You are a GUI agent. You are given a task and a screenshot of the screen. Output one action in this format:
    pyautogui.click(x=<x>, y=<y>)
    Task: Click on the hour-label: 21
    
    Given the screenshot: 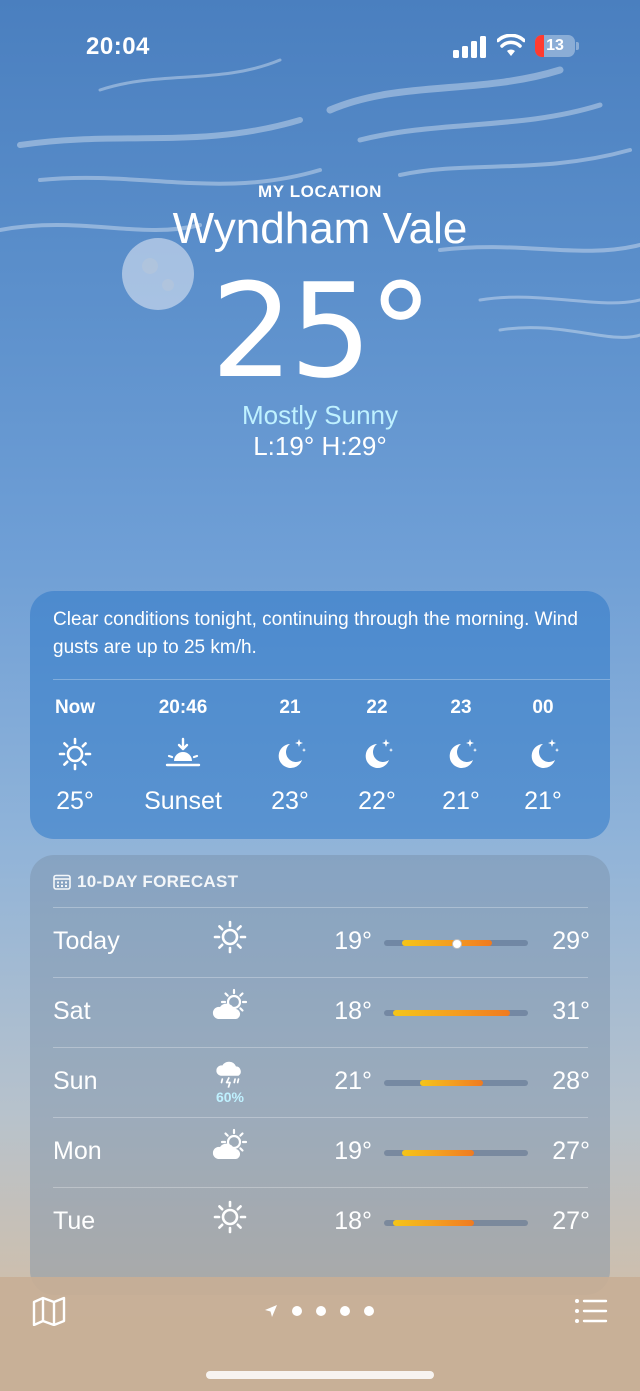 What is the action you would take?
    pyautogui.click(x=290, y=707)
    